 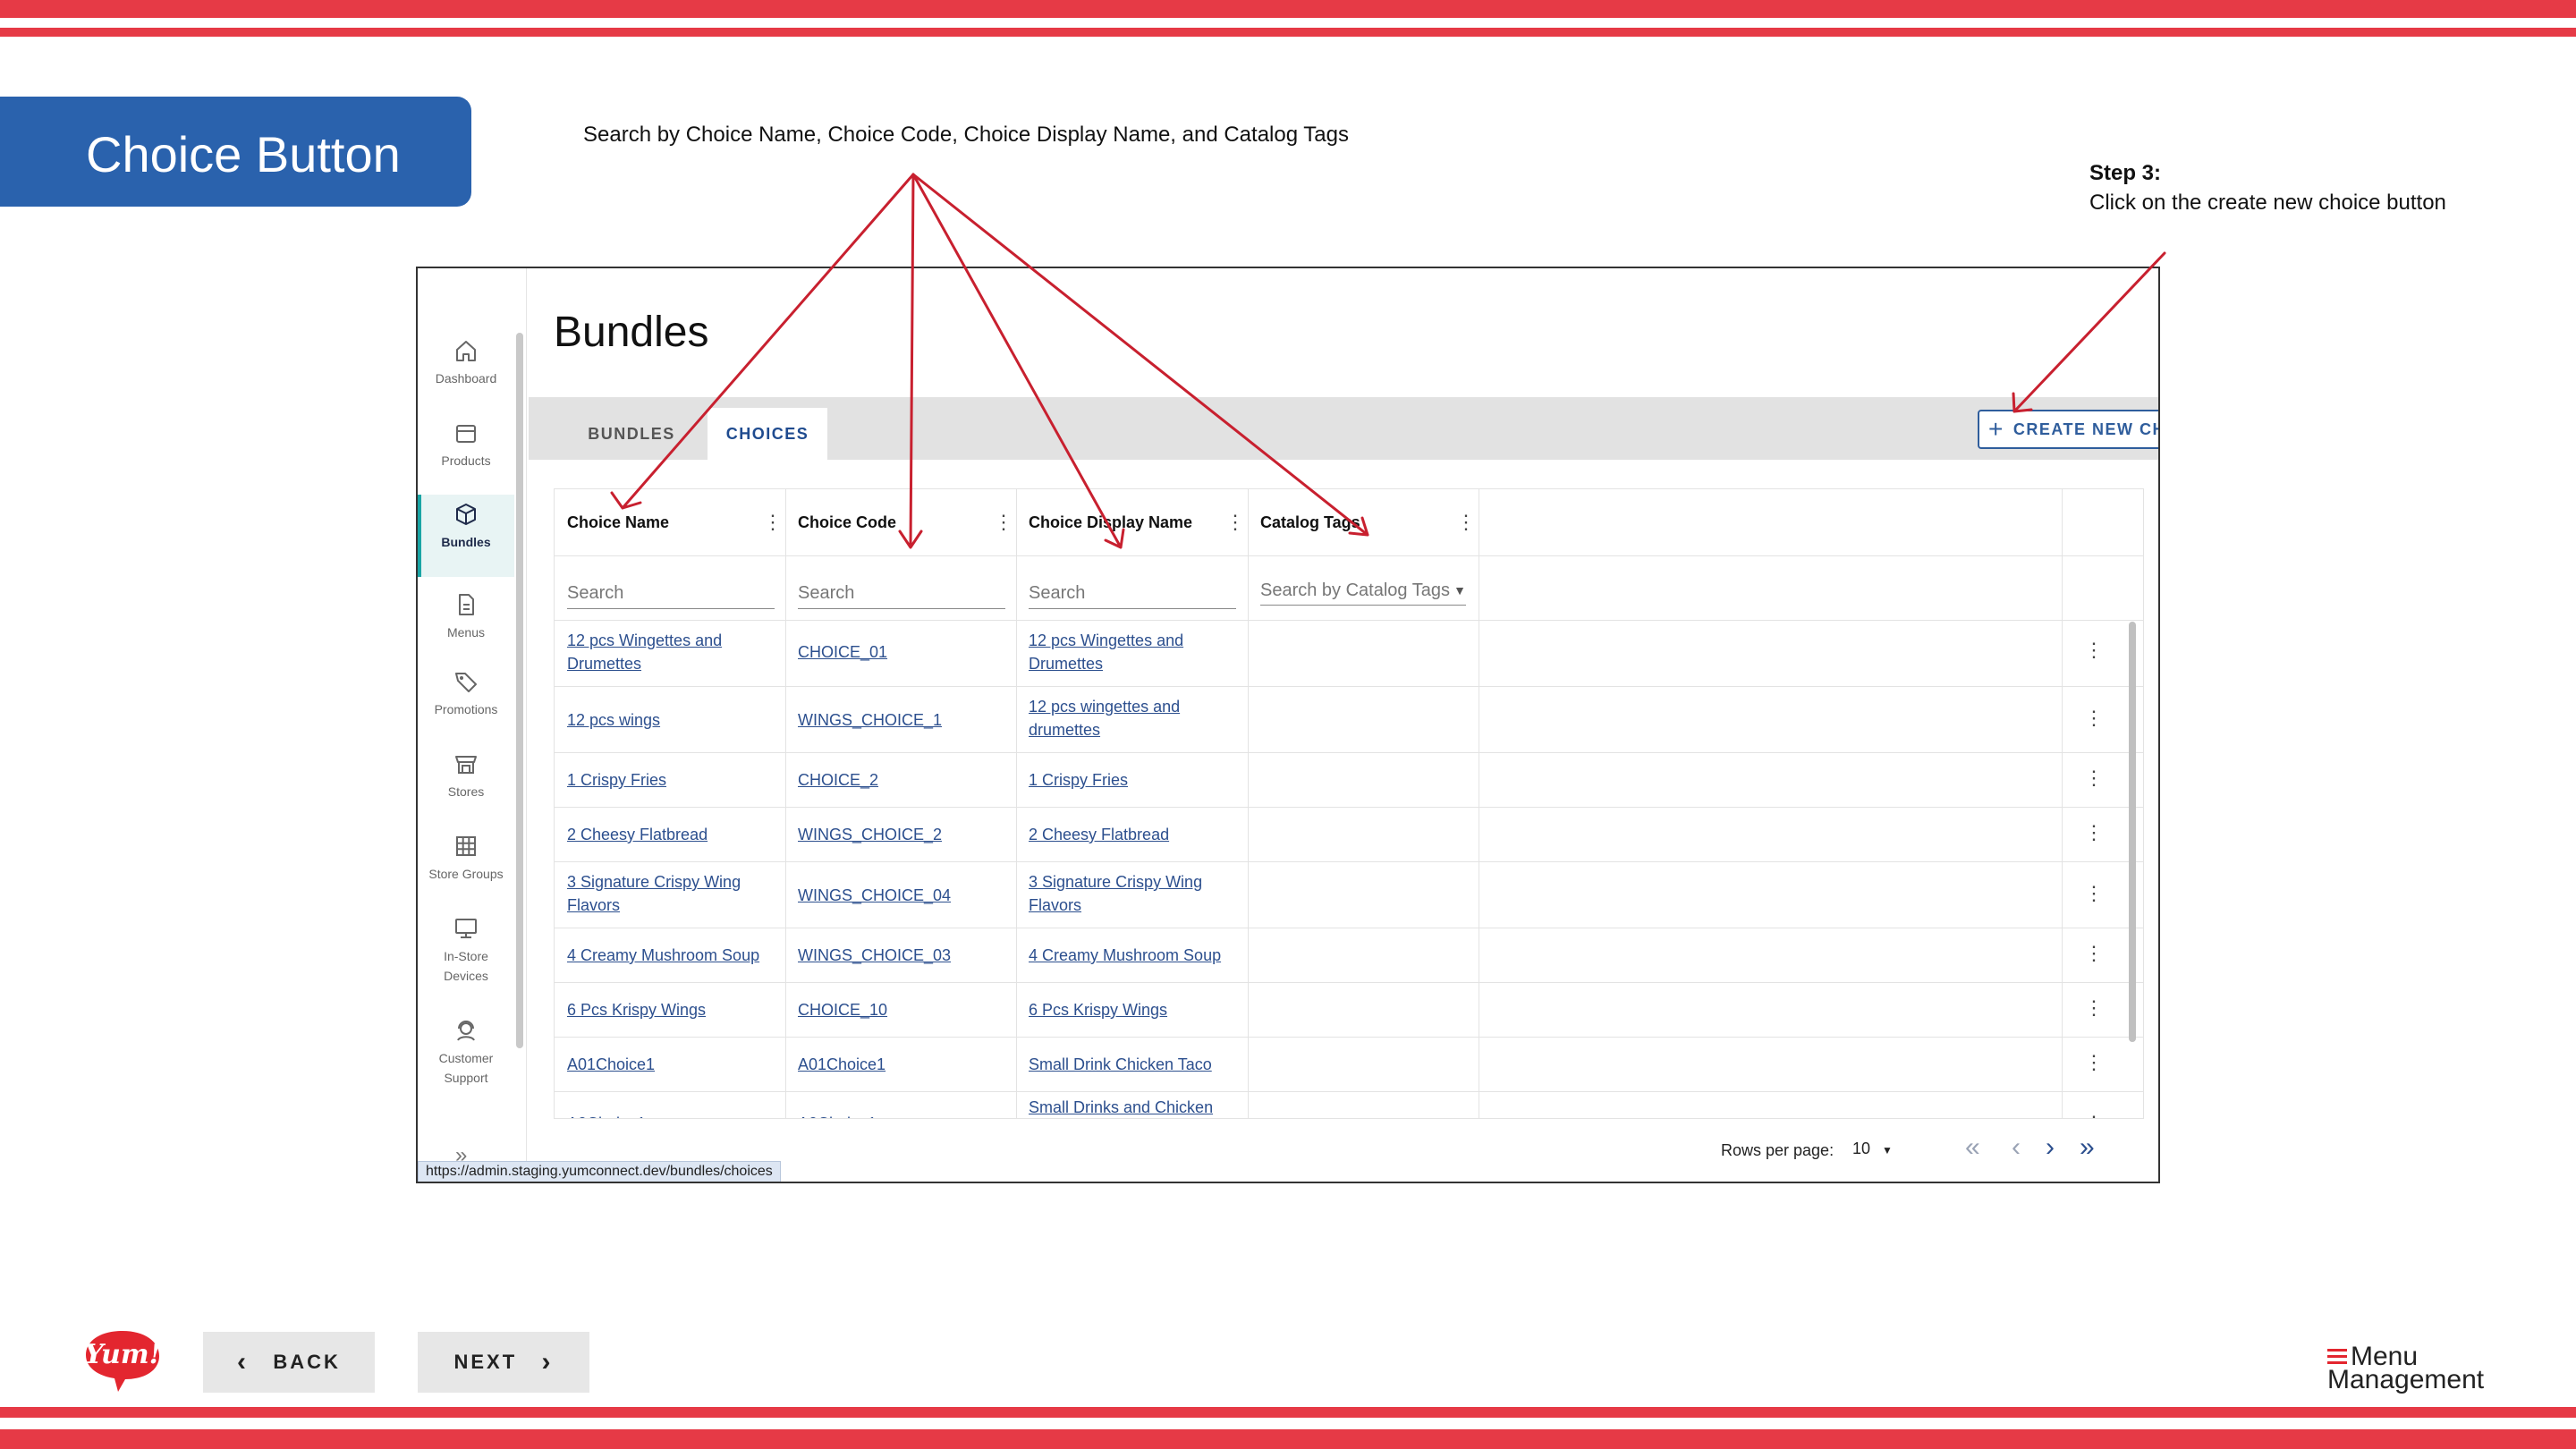 What do you see at coordinates (1078, 780) in the screenshot?
I see `choice-display-link: 1 Crispy Fries` at bounding box center [1078, 780].